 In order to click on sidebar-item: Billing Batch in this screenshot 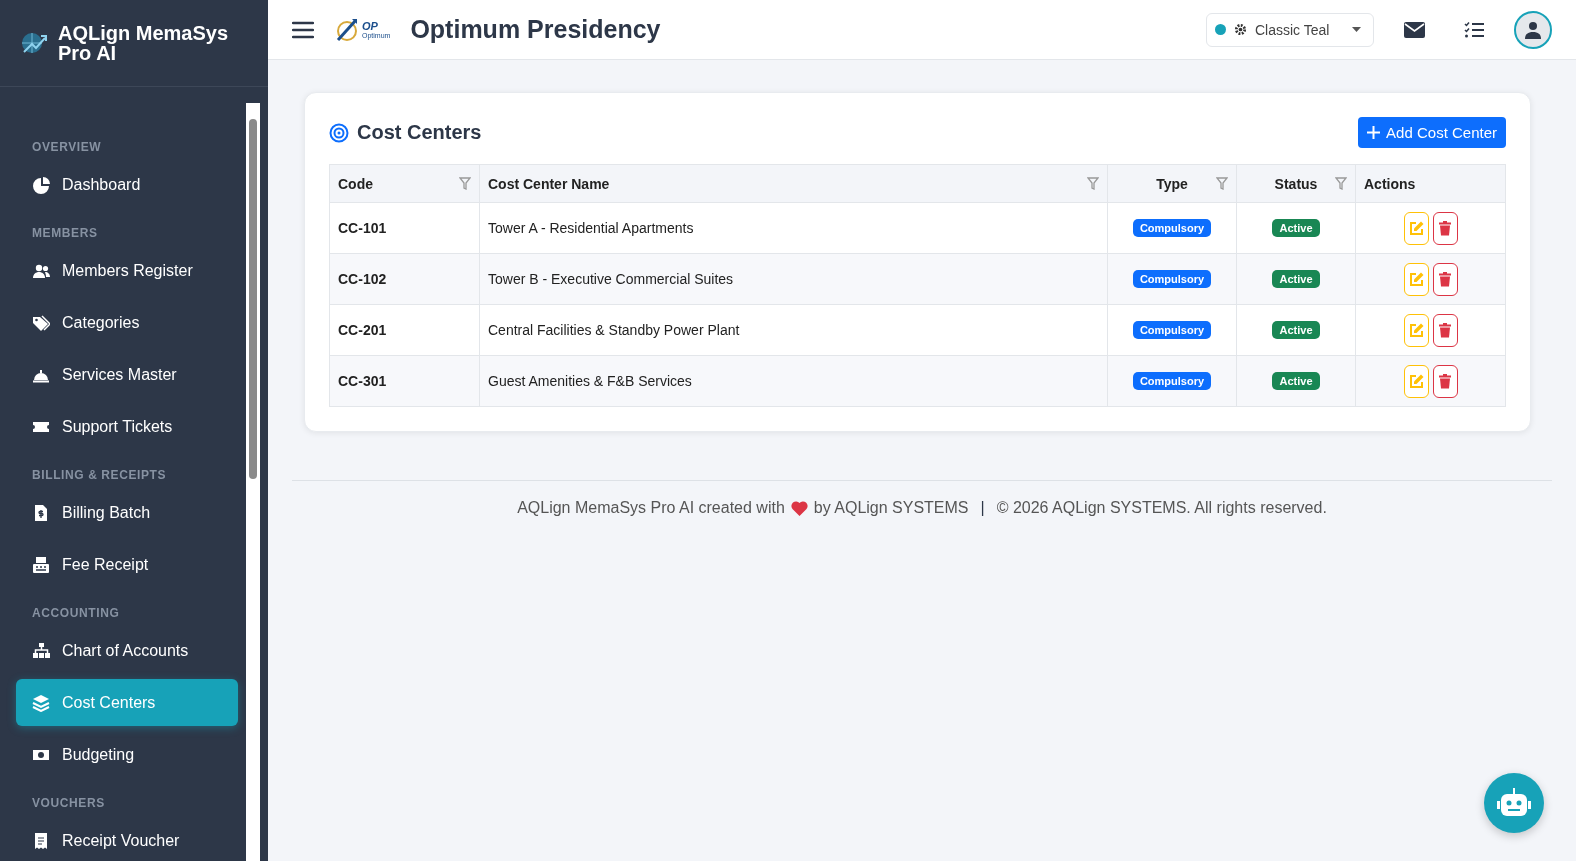, I will do `click(127, 512)`.